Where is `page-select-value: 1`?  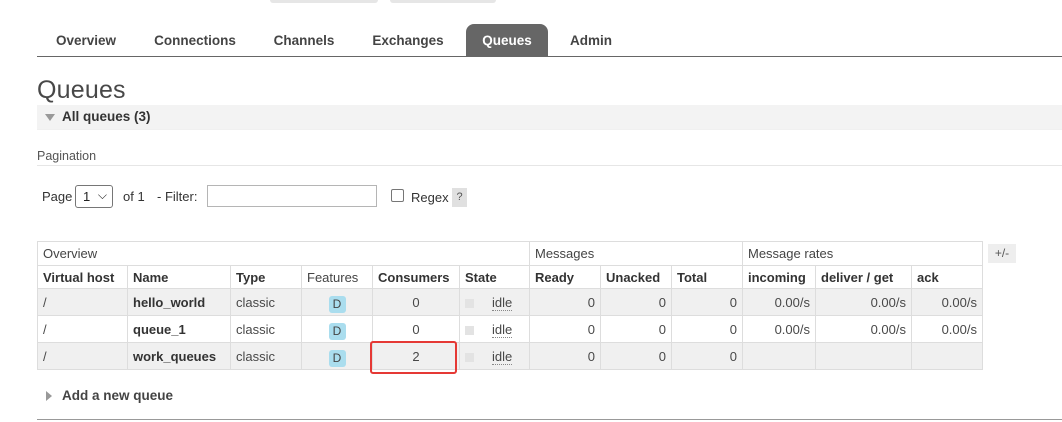 page-select-value: 1 is located at coordinates (87, 196).